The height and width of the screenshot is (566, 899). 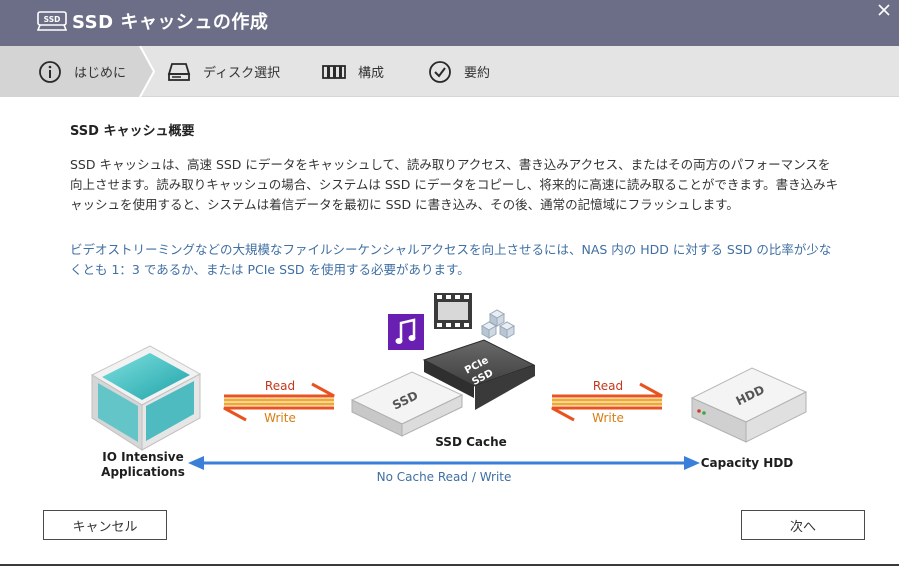 What do you see at coordinates (884, 10) in the screenshot?
I see `close-icon` at bounding box center [884, 10].